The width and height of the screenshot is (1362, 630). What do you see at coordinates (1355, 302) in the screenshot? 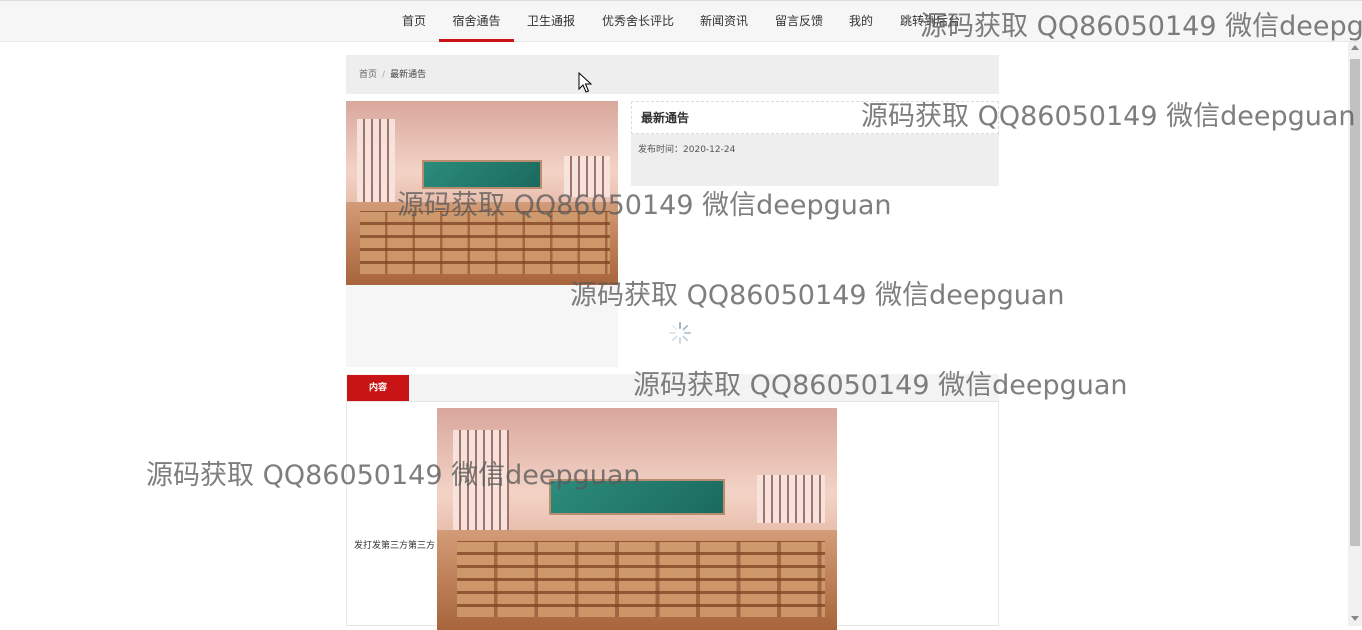
I see `scrollbar-thumb` at bounding box center [1355, 302].